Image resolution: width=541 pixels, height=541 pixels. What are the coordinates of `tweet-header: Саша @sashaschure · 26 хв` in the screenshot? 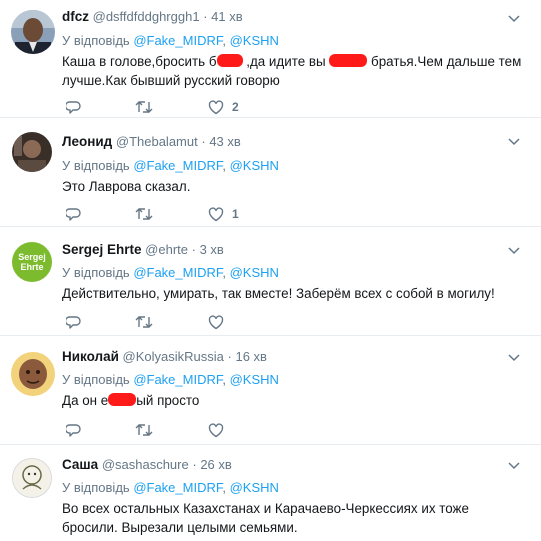 It's located at (147, 465).